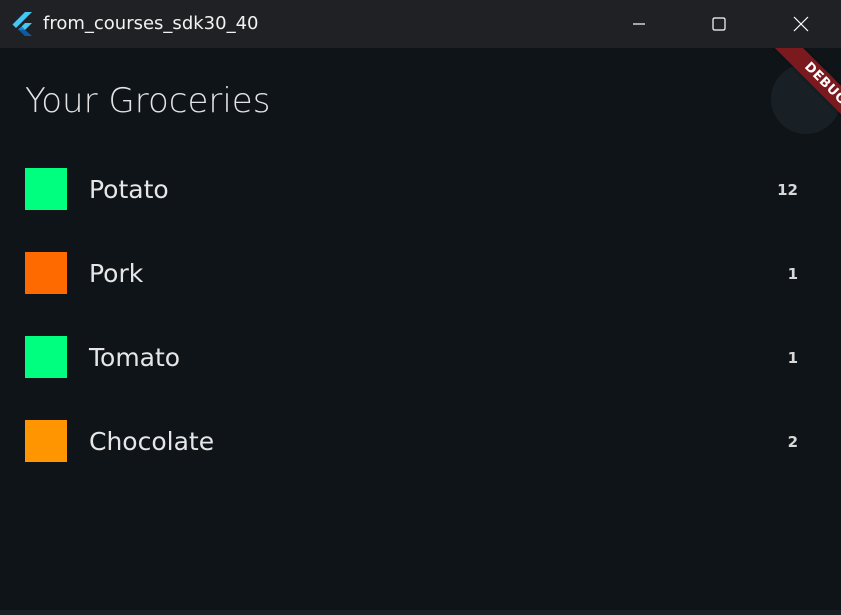 The height and width of the screenshot is (615, 841). What do you see at coordinates (420, 442) in the screenshot?
I see `grocery-item: Chocolate 2` at bounding box center [420, 442].